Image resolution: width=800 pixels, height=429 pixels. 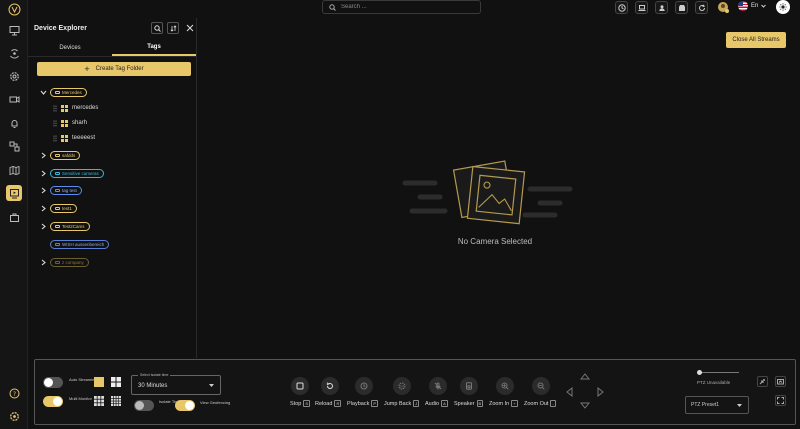 What do you see at coordinates (70, 123) in the screenshot?
I see `device-item-sharh: sharh` at bounding box center [70, 123].